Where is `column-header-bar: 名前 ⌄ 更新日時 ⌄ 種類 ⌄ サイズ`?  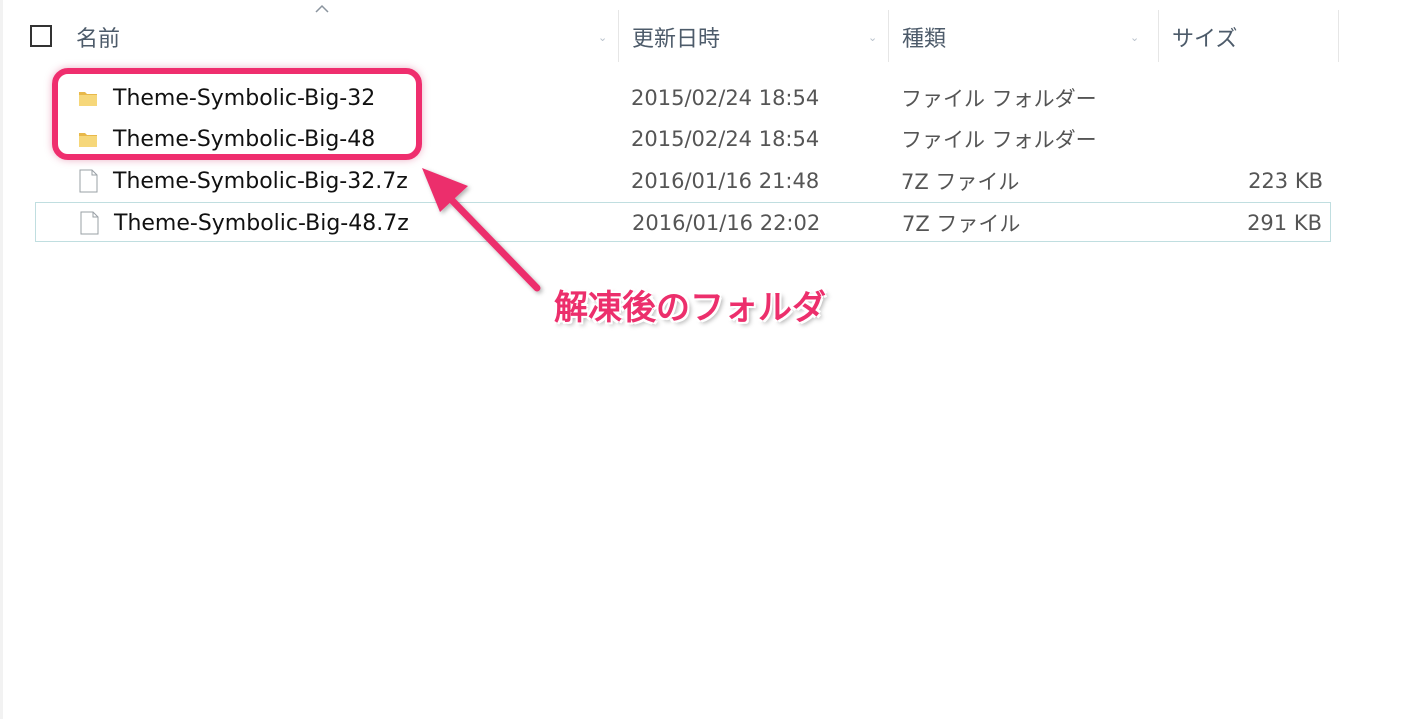 column-header-bar: 名前 ⌄ 更新日時 ⌄ 種類 ⌄ サイズ is located at coordinates (702, 33).